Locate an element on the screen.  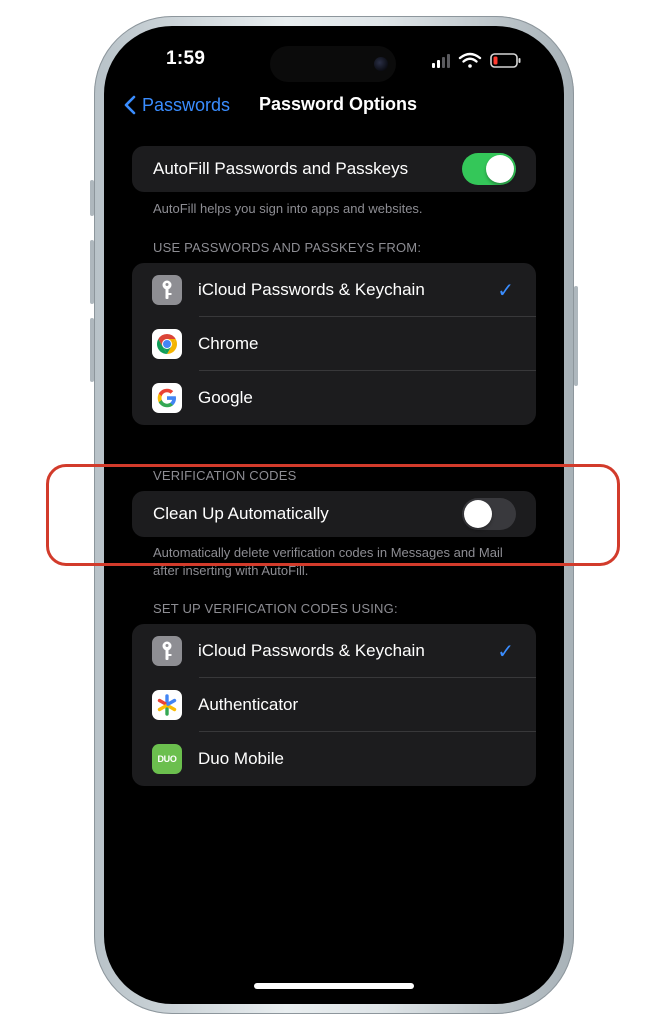
authenticator-icon is located at coordinates (167, 705).